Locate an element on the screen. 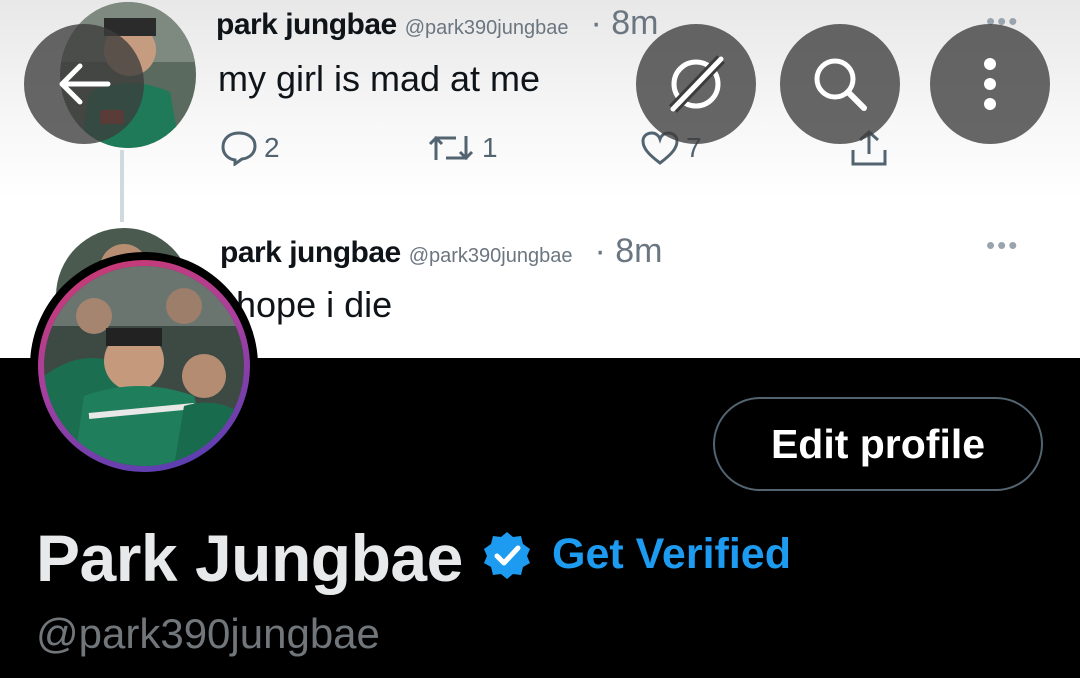 This screenshot has height=678, width=1080. grok-button is located at coordinates (696, 84).